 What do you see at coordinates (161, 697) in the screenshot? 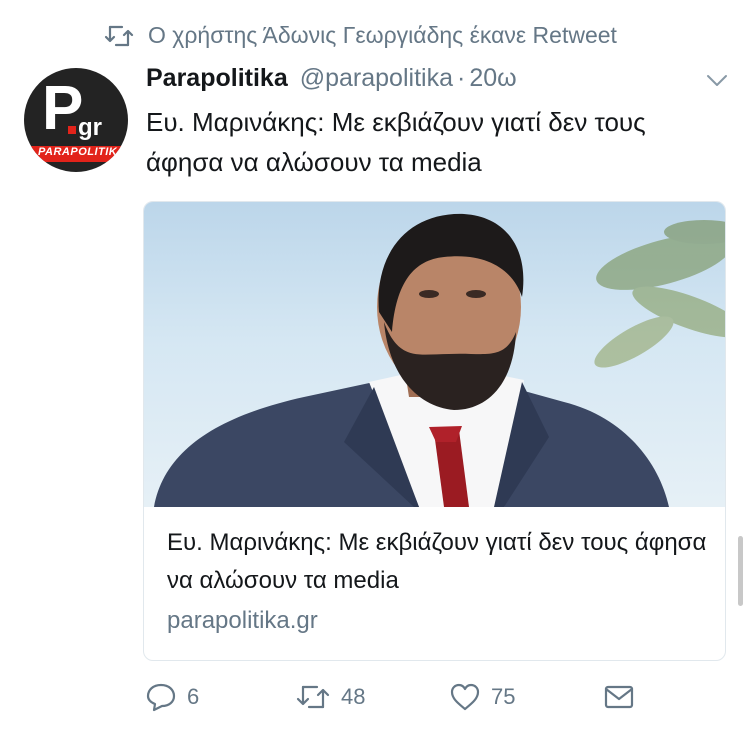
I see `reply-icon` at bounding box center [161, 697].